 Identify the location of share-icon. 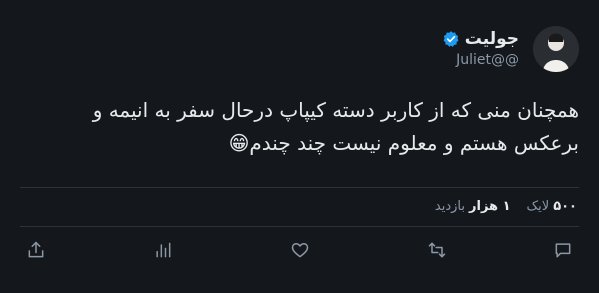
(36, 249).